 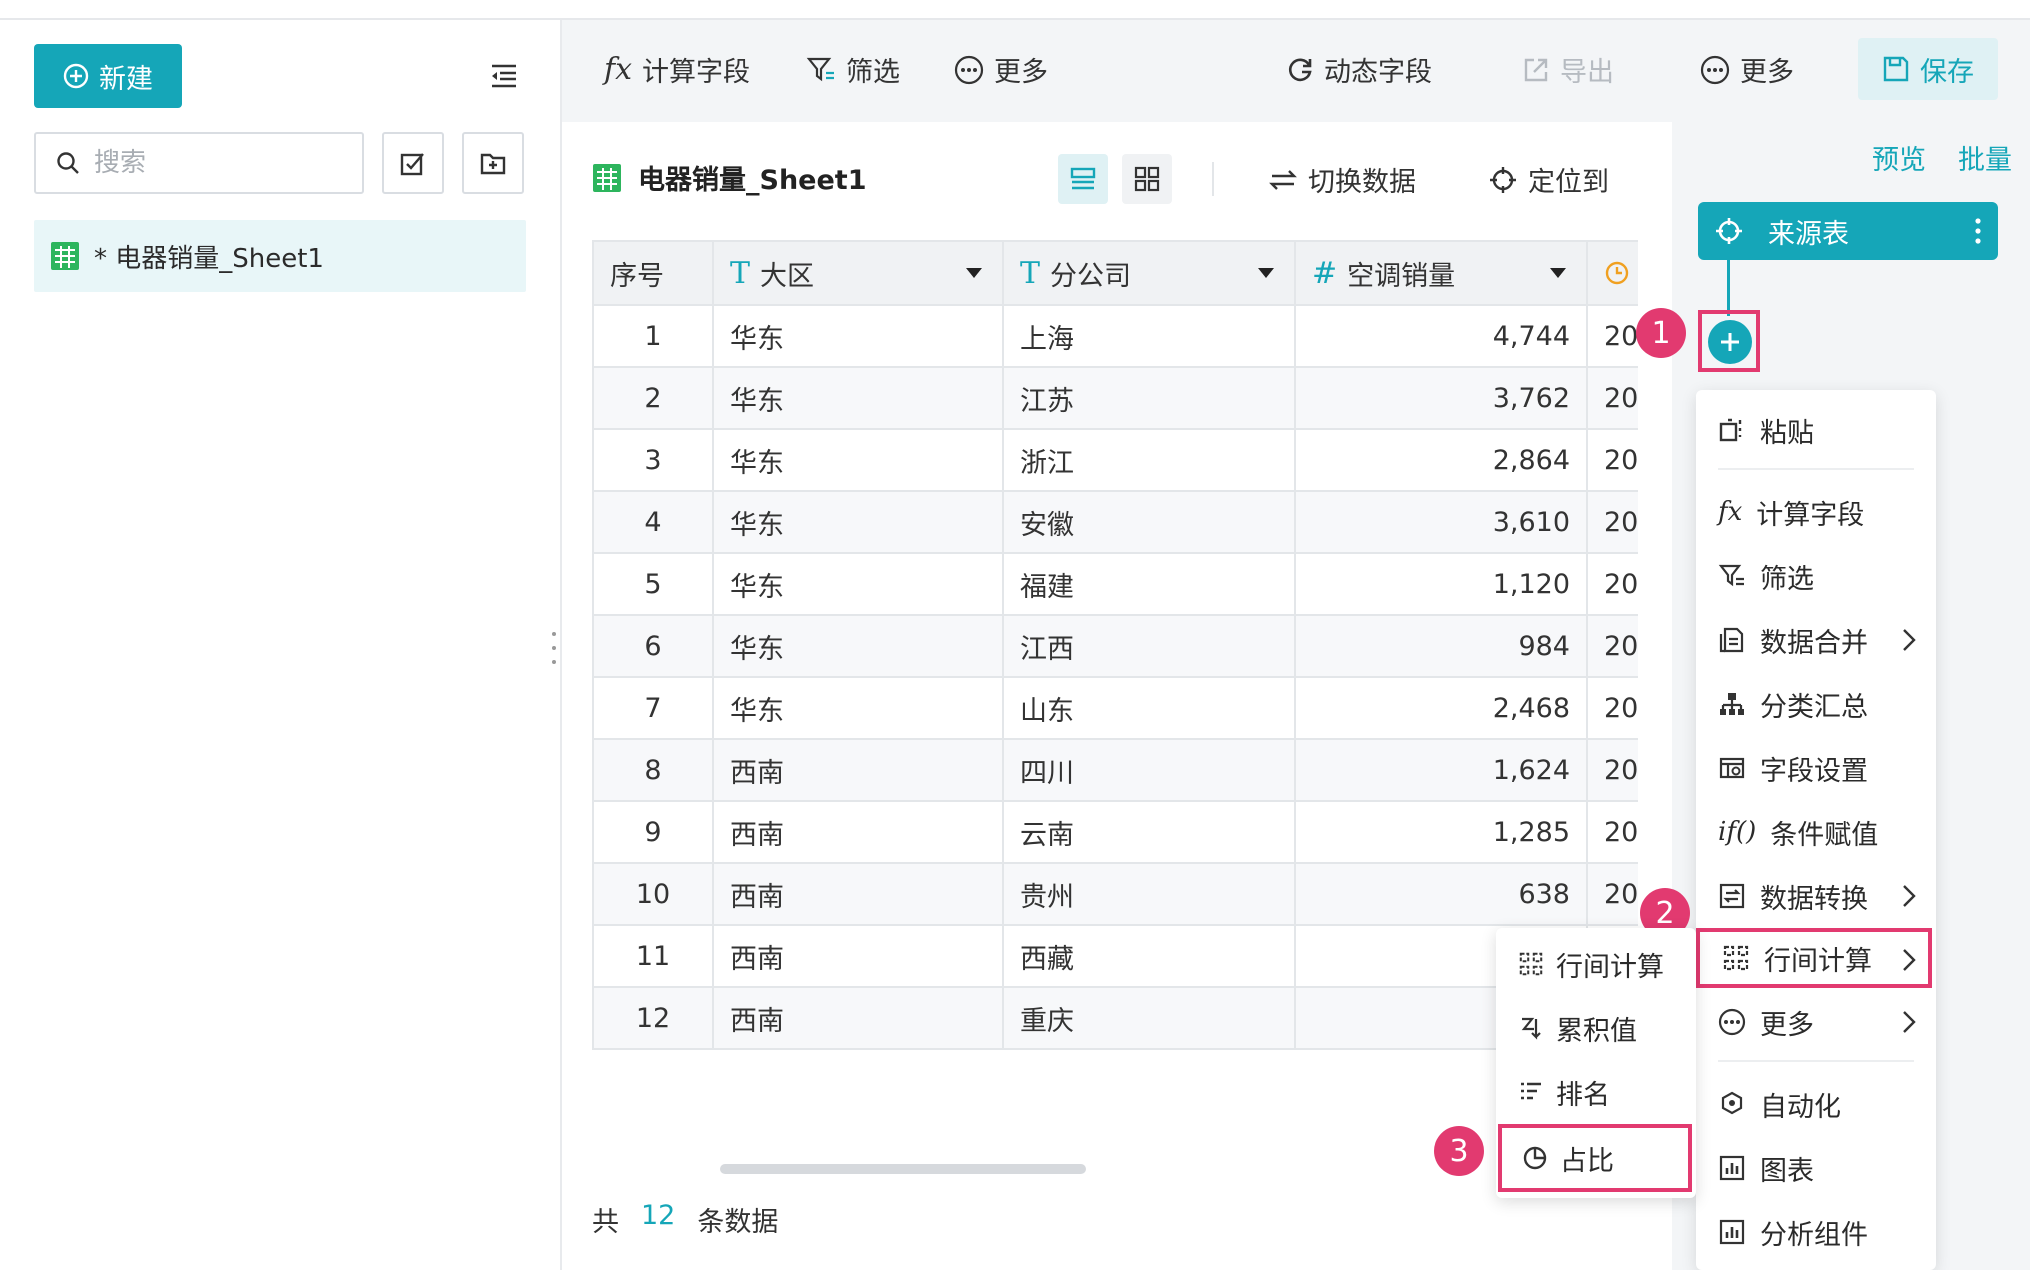 I want to click on checkbox-square-icon, so click(x=413, y=163).